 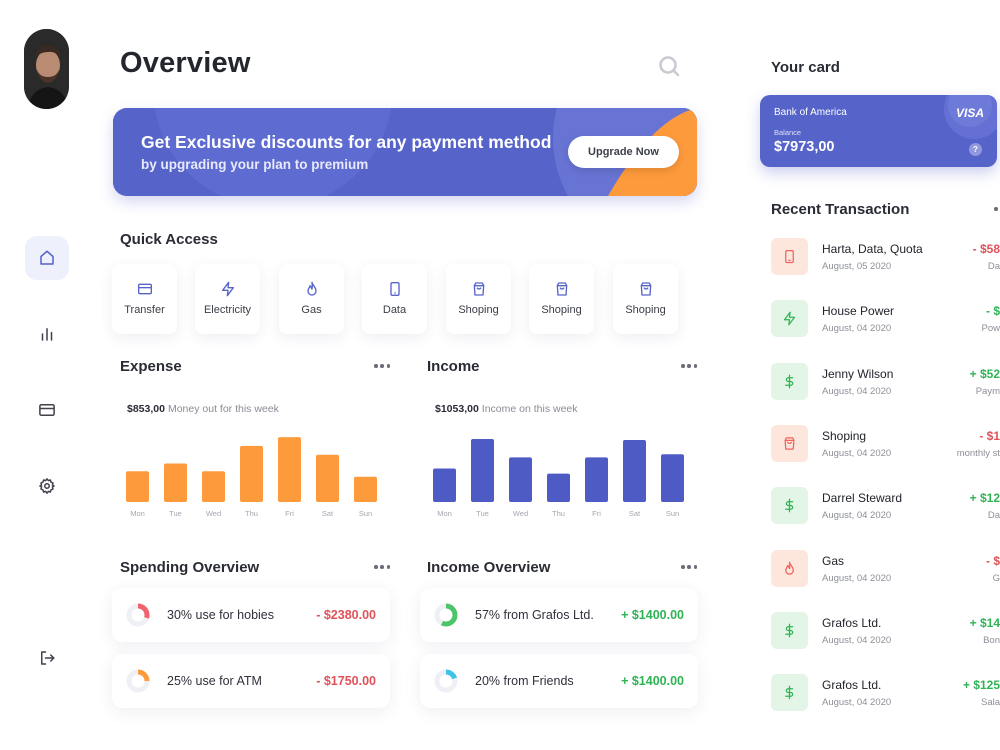 What do you see at coordinates (788, 132) in the screenshot?
I see `balance-label: Balance` at bounding box center [788, 132].